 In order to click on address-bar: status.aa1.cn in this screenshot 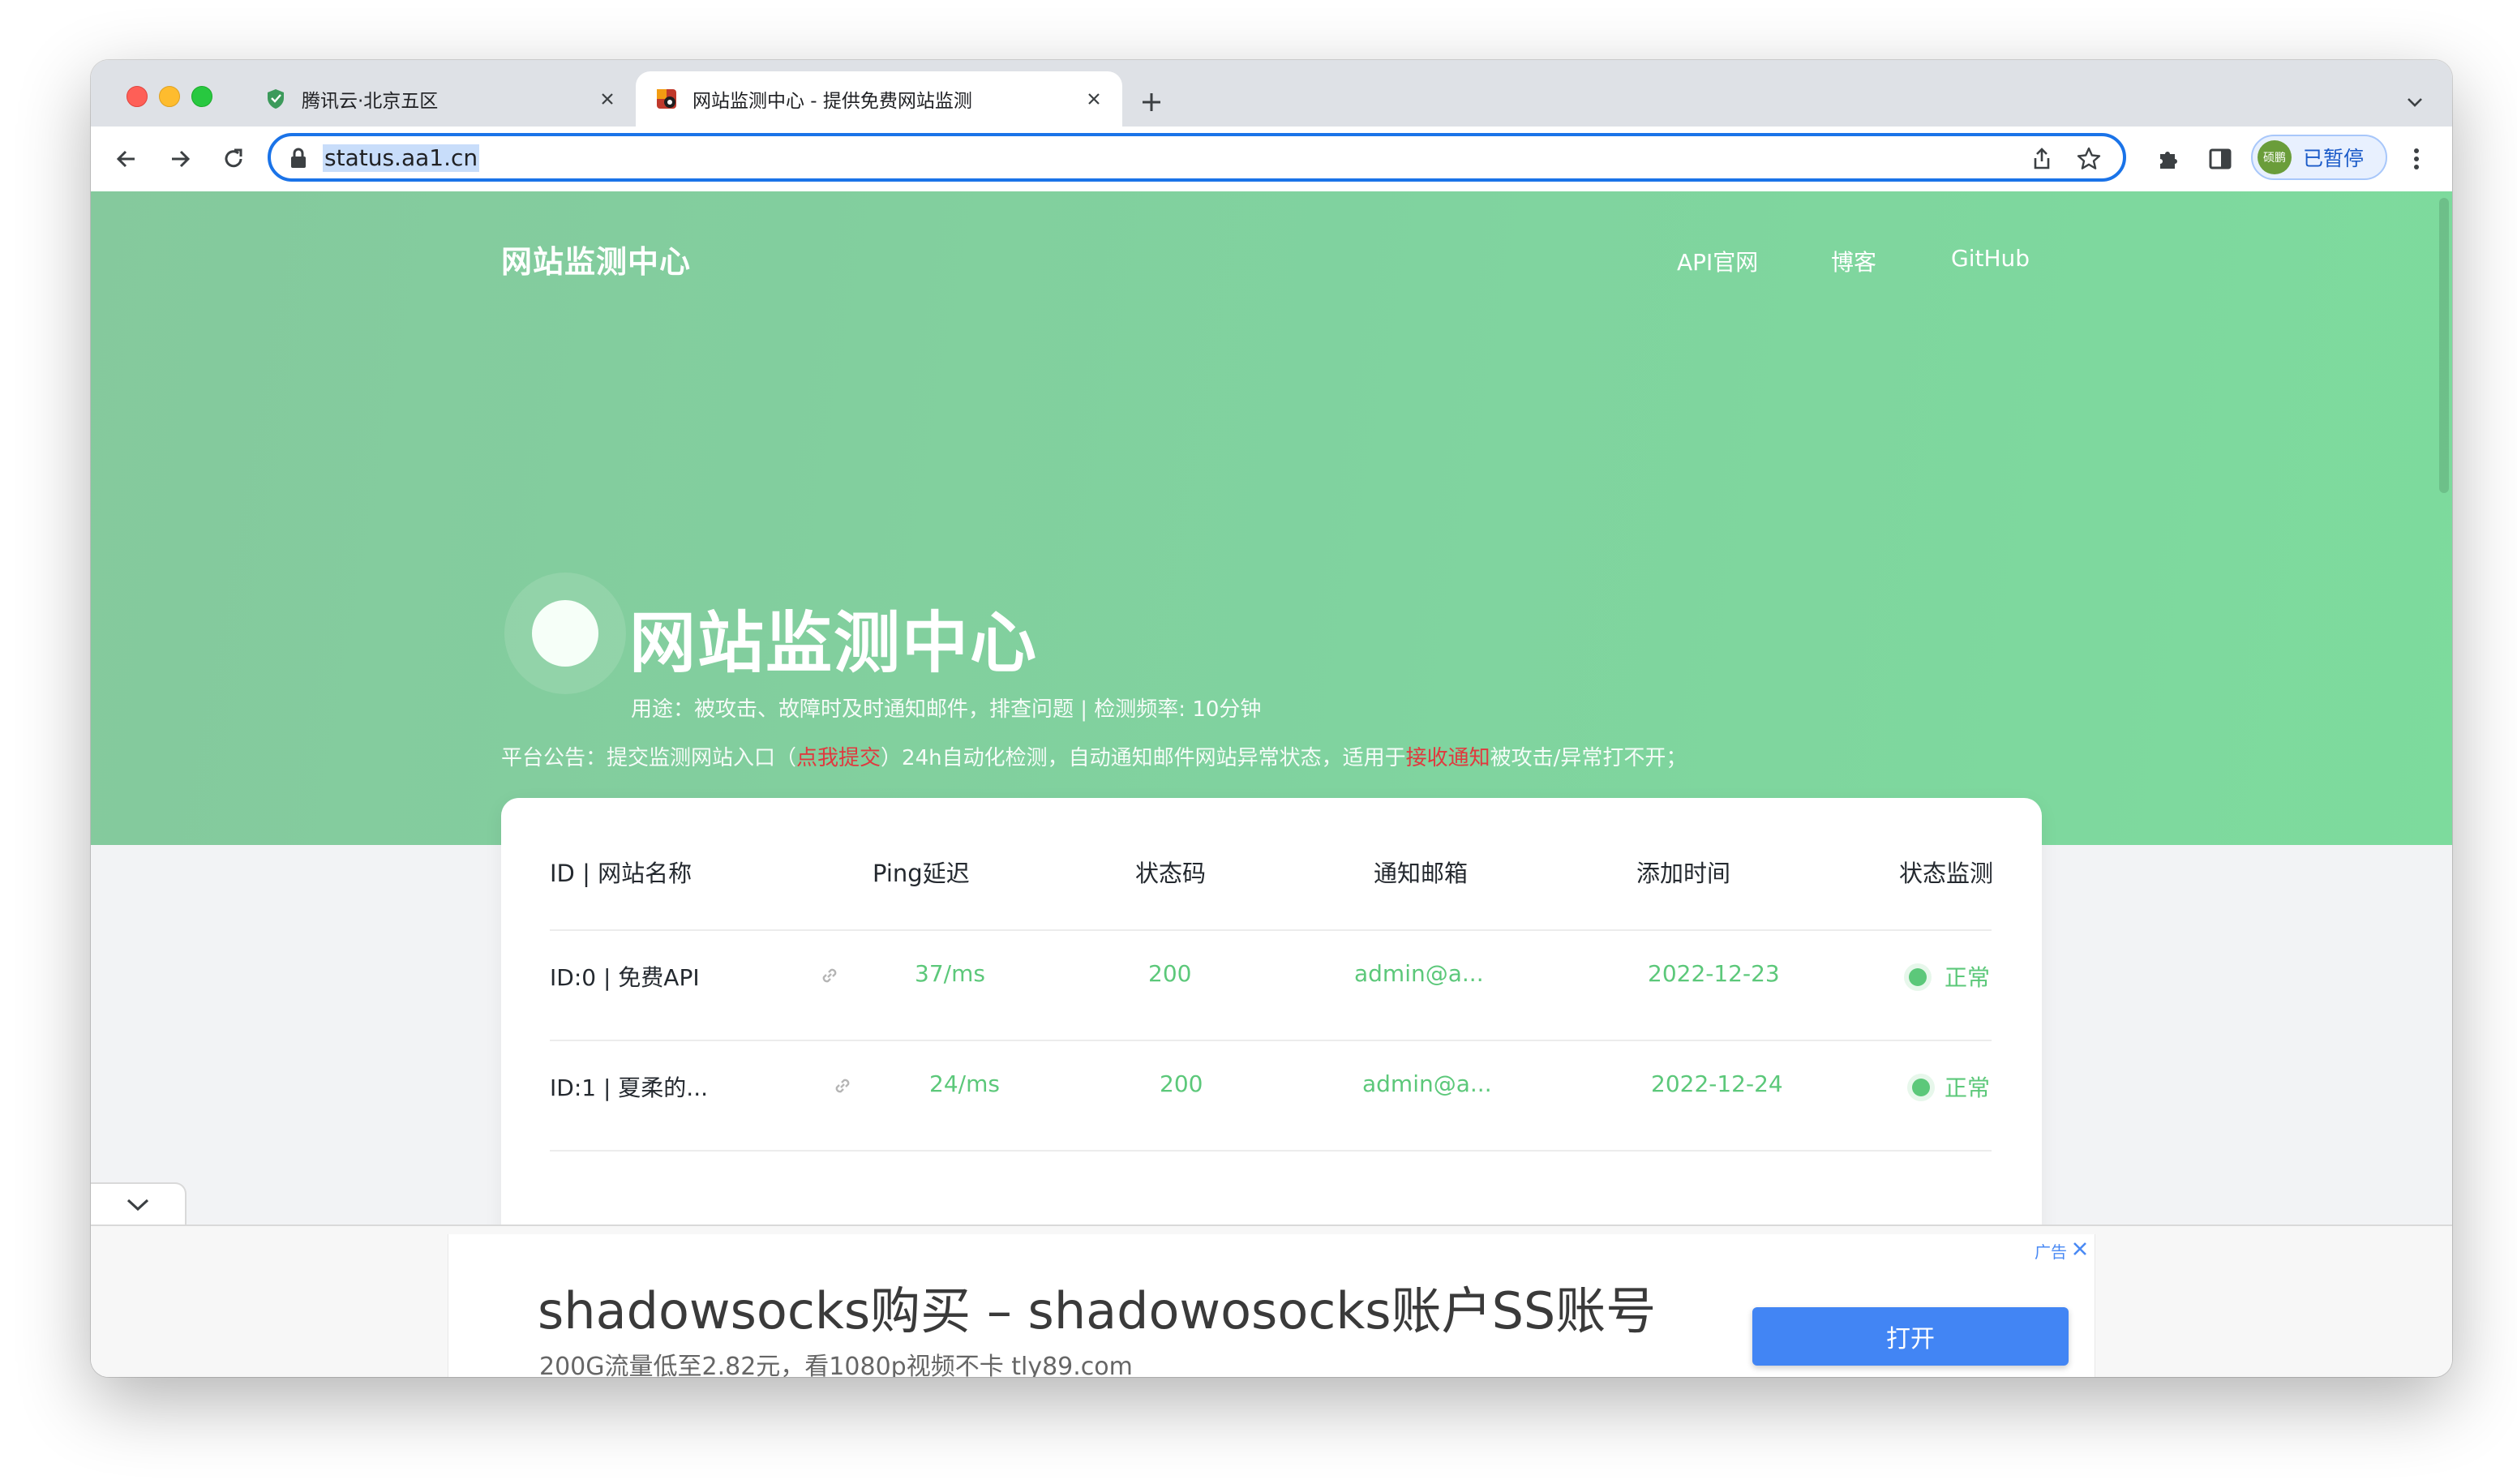, I will do `click(1197, 157)`.